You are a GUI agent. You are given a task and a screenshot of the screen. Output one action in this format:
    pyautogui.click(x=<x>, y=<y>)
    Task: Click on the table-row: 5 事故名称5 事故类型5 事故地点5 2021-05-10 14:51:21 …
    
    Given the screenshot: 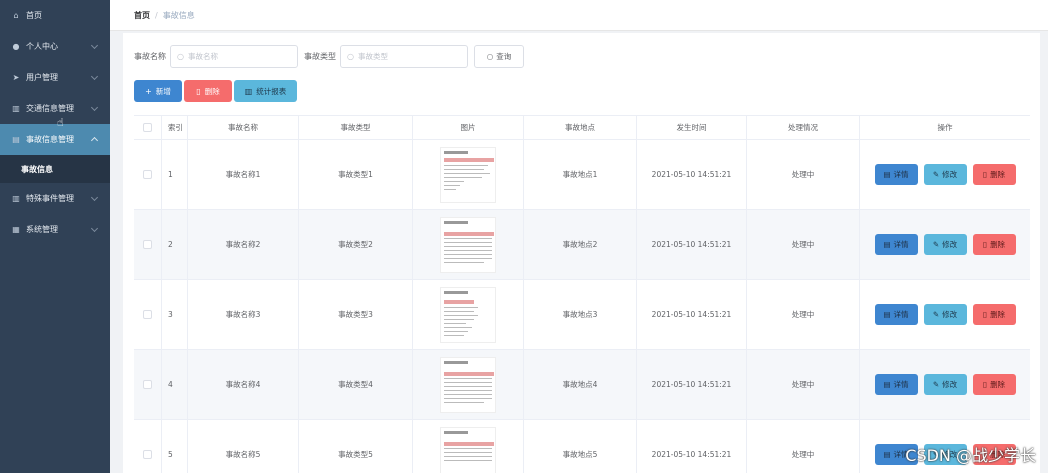 What is the action you would take?
    pyautogui.click(x=582, y=446)
    